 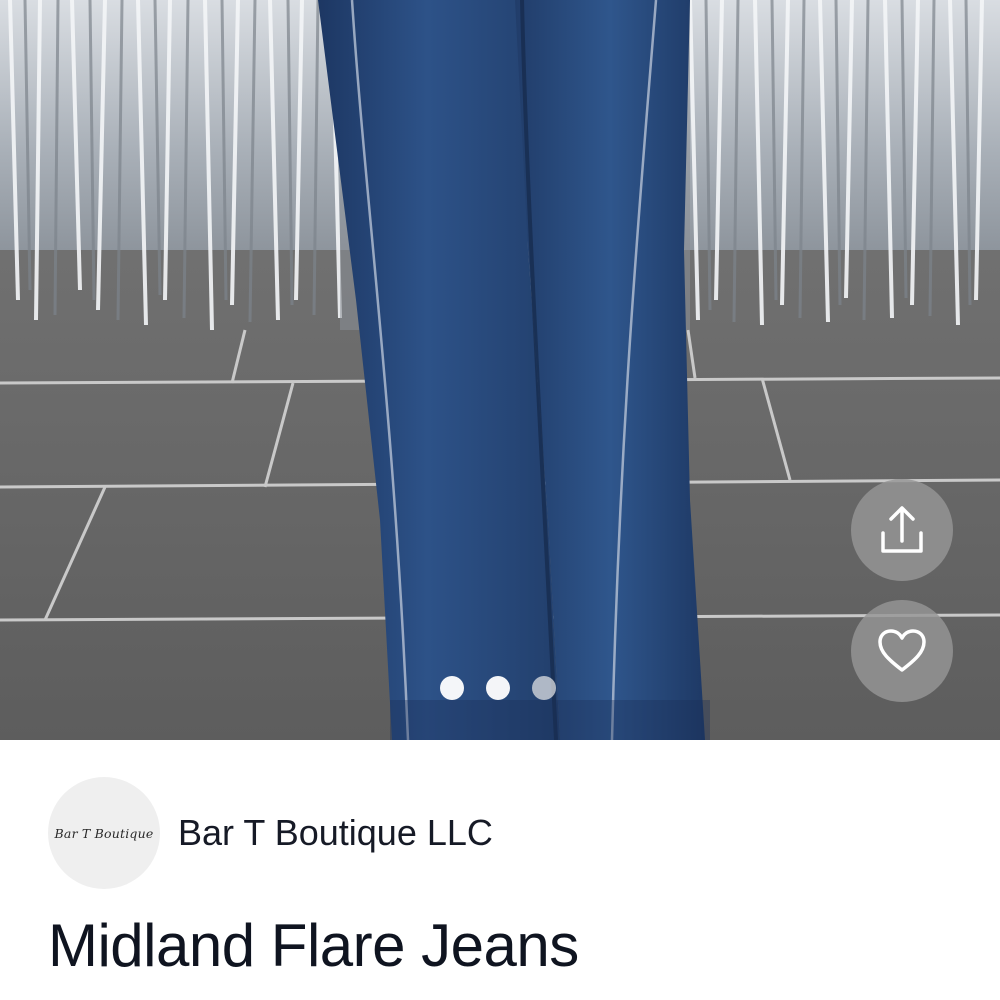 I want to click on carousel-pagination, so click(x=498, y=688).